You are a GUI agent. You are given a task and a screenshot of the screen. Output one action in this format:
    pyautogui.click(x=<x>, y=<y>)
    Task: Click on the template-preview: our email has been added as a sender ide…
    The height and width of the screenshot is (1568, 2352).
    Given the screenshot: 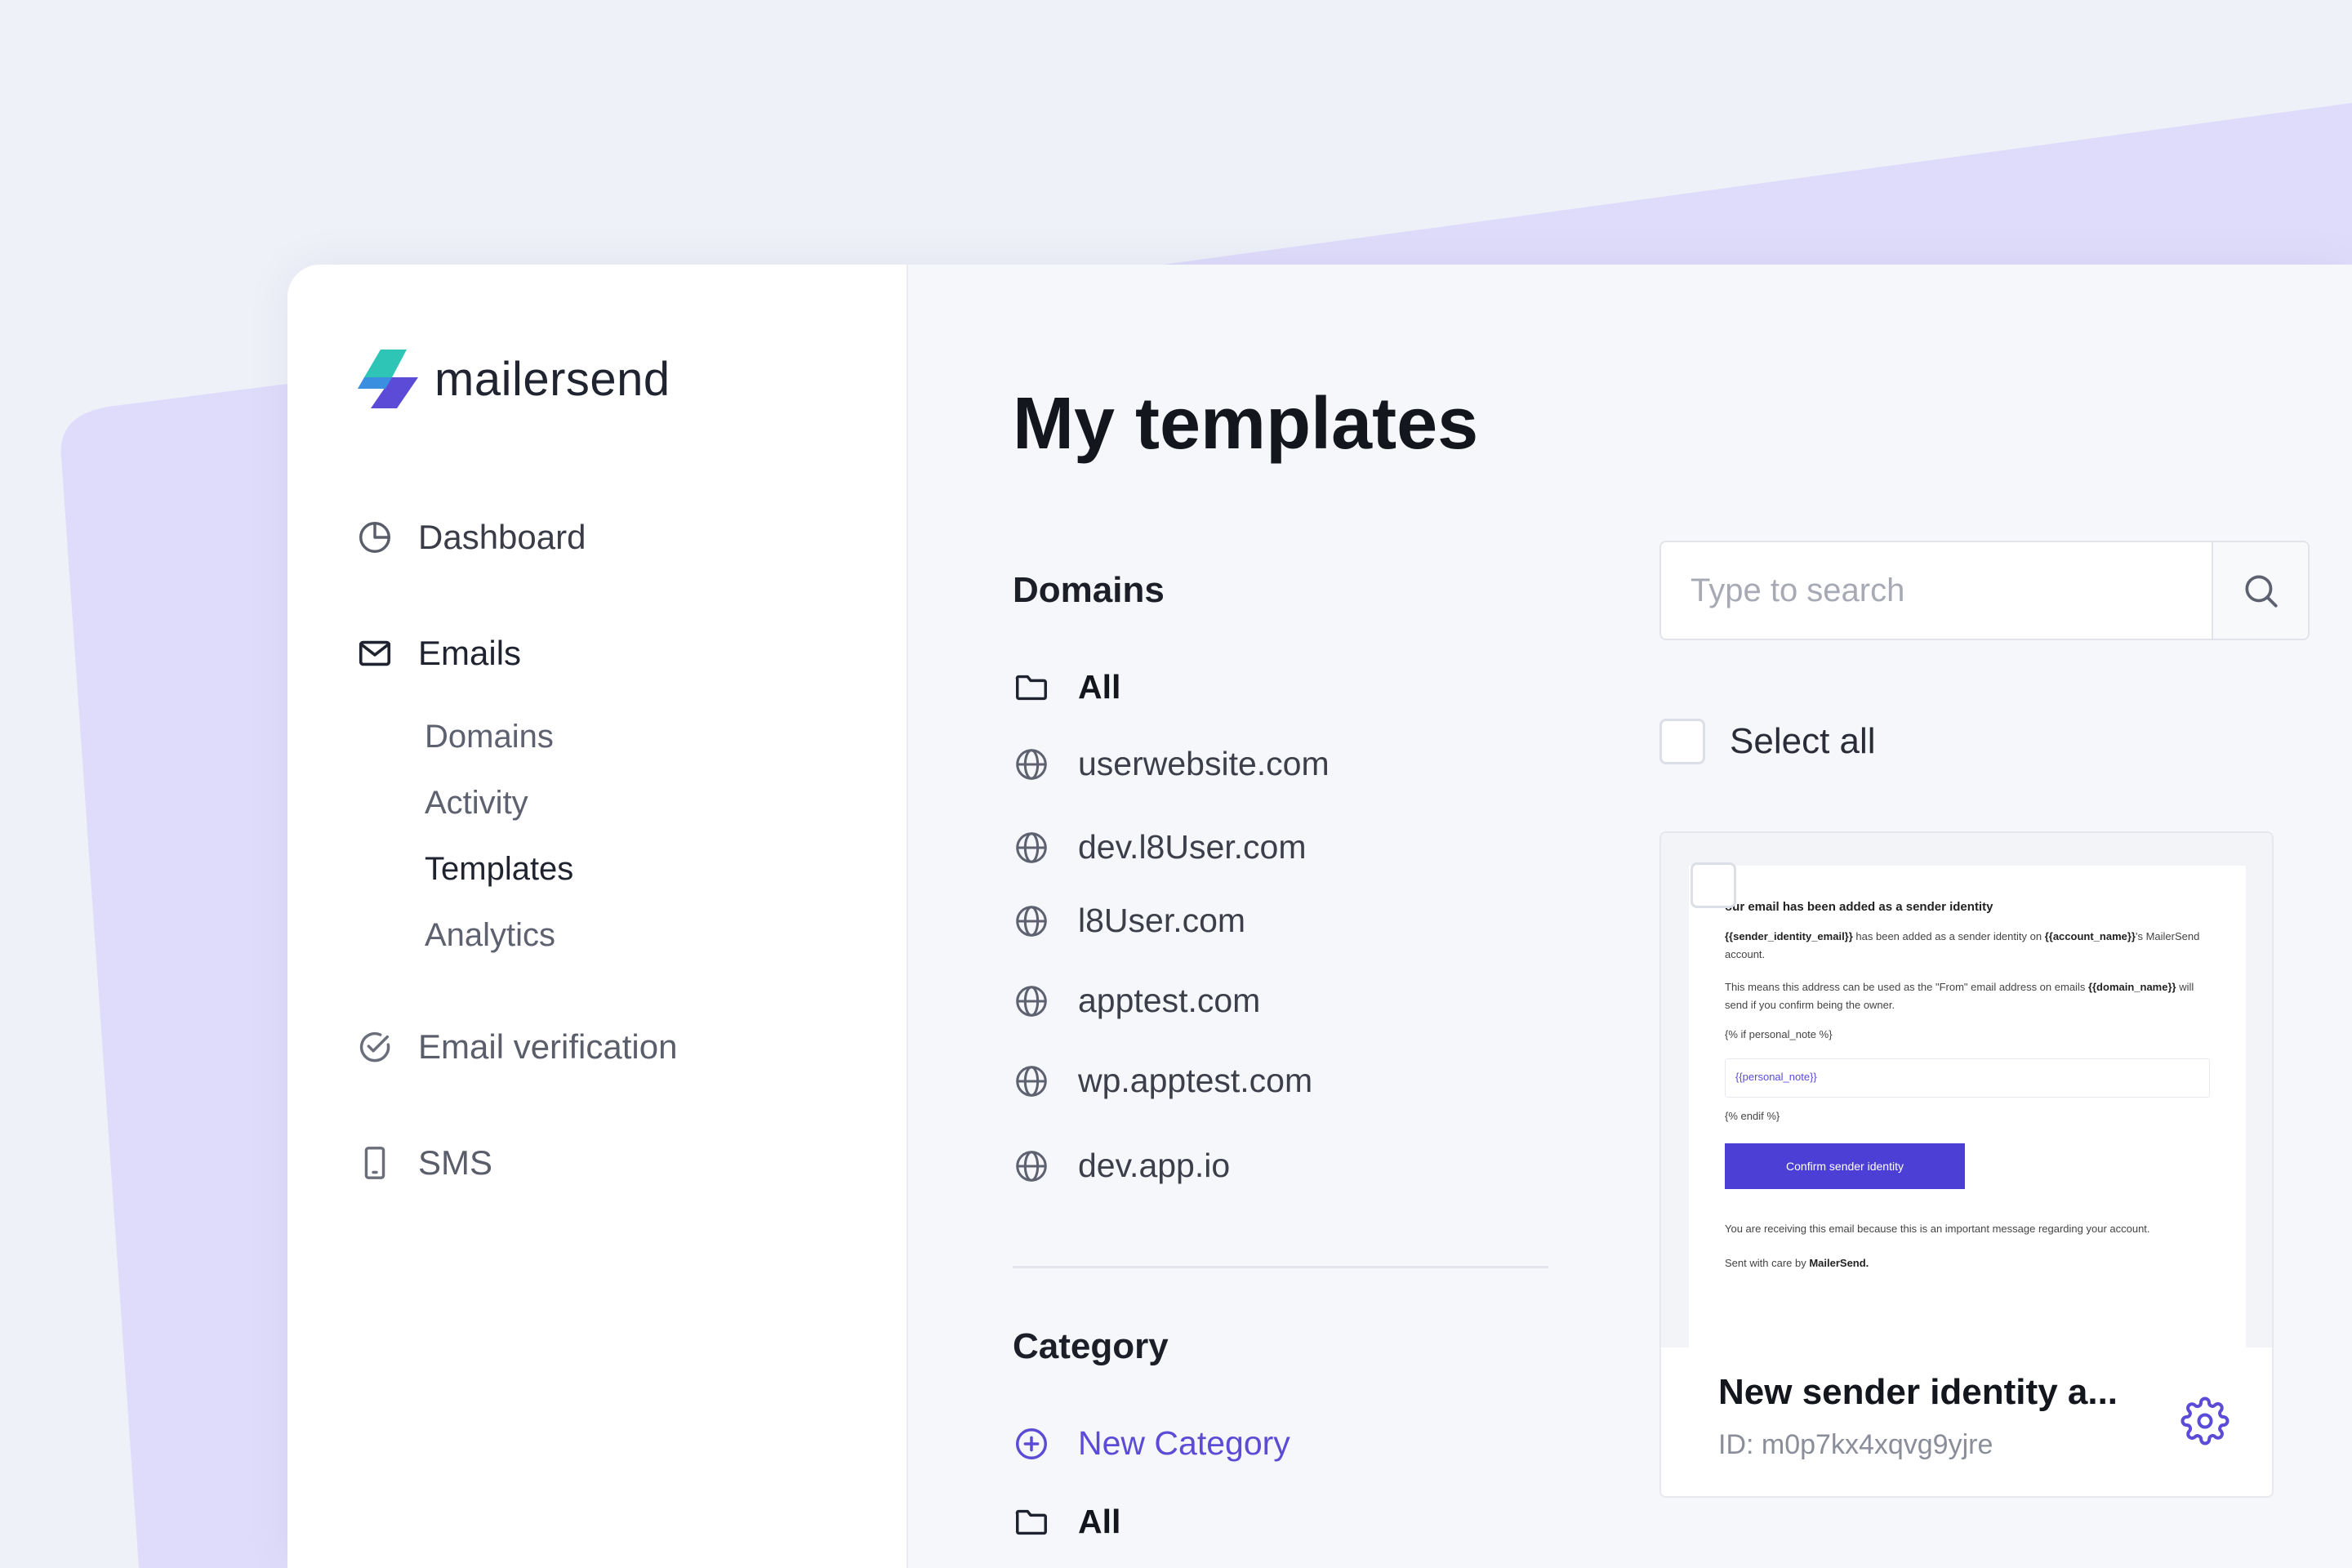 What is the action you would take?
    pyautogui.click(x=1966, y=1090)
    